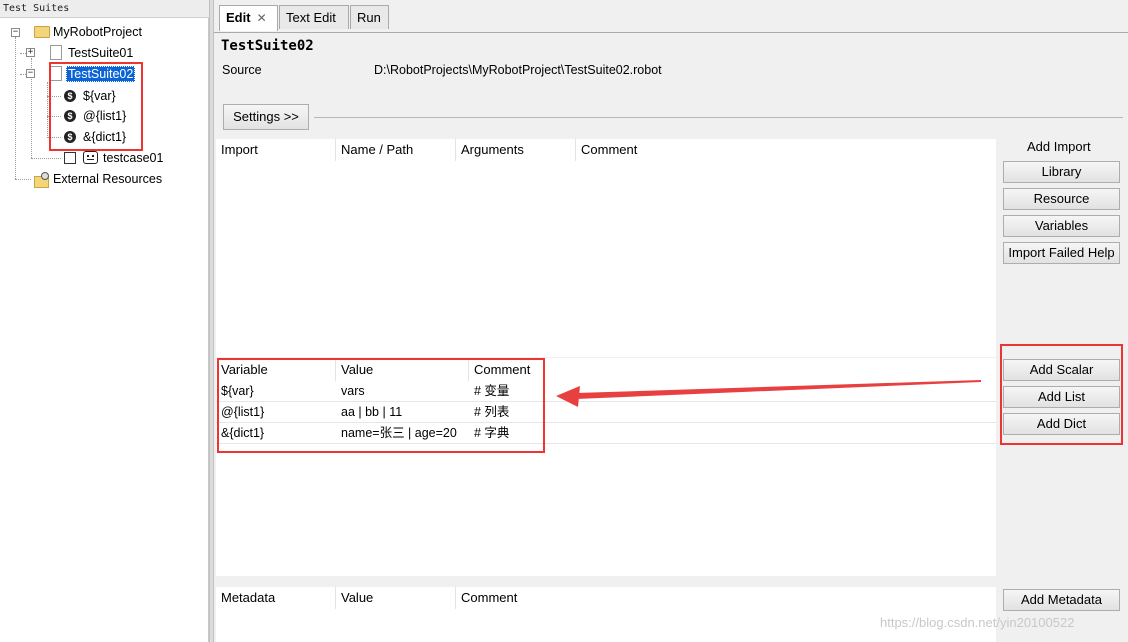 This screenshot has width=1128, height=642. What do you see at coordinates (1061, 253) in the screenshot?
I see `import-failed-help-button: Import Failed Help` at bounding box center [1061, 253].